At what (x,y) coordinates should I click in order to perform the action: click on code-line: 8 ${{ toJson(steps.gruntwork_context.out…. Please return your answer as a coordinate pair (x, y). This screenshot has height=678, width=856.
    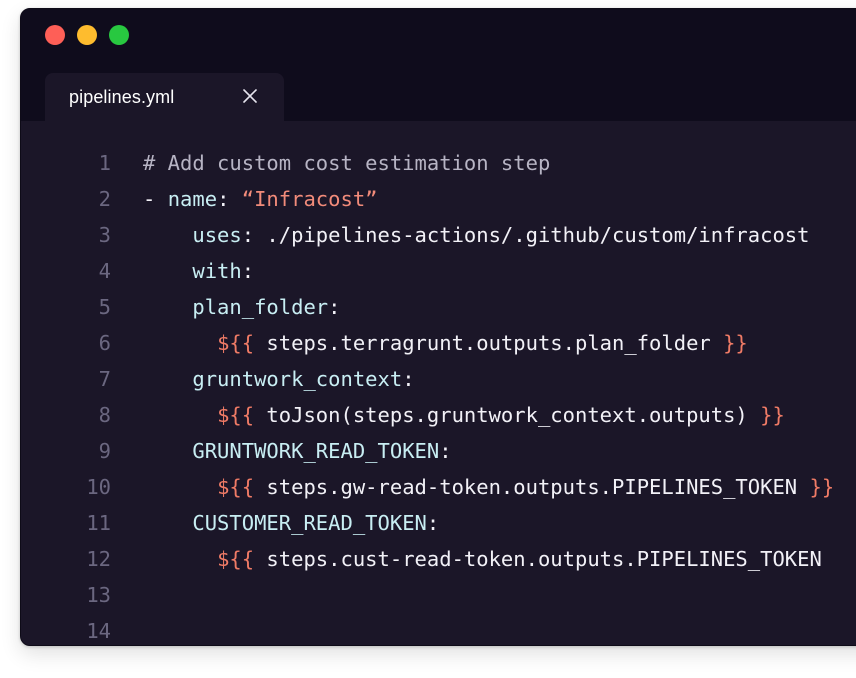
    Looking at the image, I should click on (438, 415).